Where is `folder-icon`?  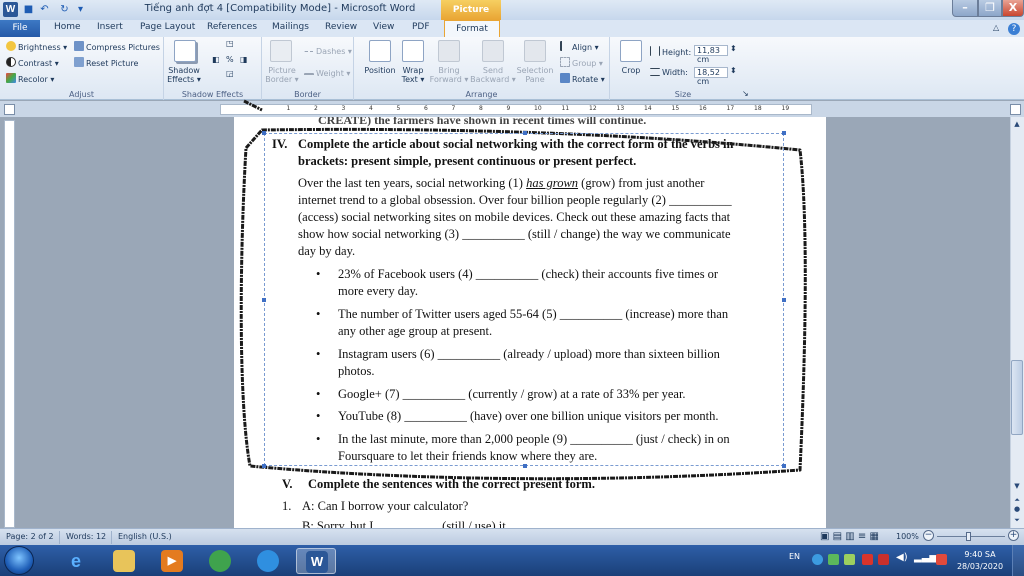
folder-icon is located at coordinates (124, 561).